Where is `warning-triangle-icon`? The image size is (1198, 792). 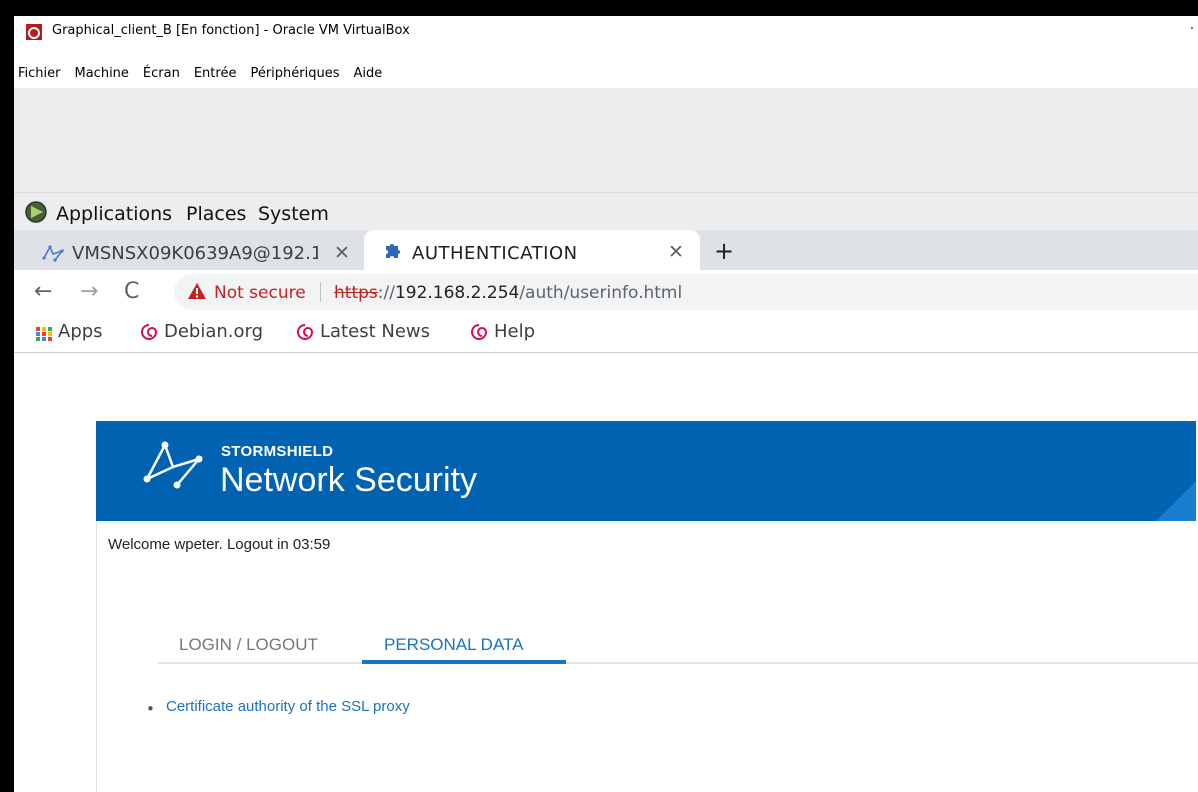
warning-triangle-icon is located at coordinates (197, 291).